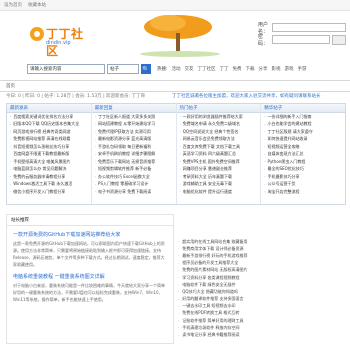 This screenshot has width=350, height=350. I want to click on list-item: 电脑软件下载 绿色安全无插件, so click(261, 284).